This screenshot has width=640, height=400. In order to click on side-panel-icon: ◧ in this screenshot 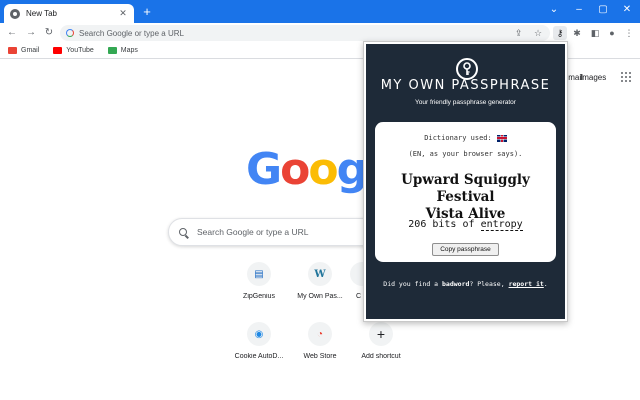, I will do `click(595, 33)`.